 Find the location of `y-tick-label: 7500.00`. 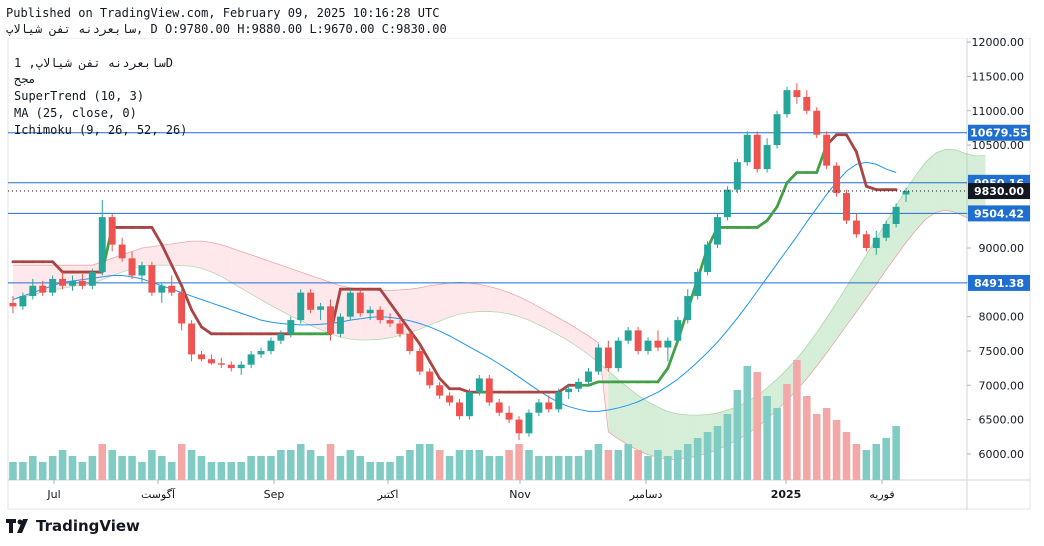

y-tick-label: 7500.00 is located at coordinates (1002, 351).